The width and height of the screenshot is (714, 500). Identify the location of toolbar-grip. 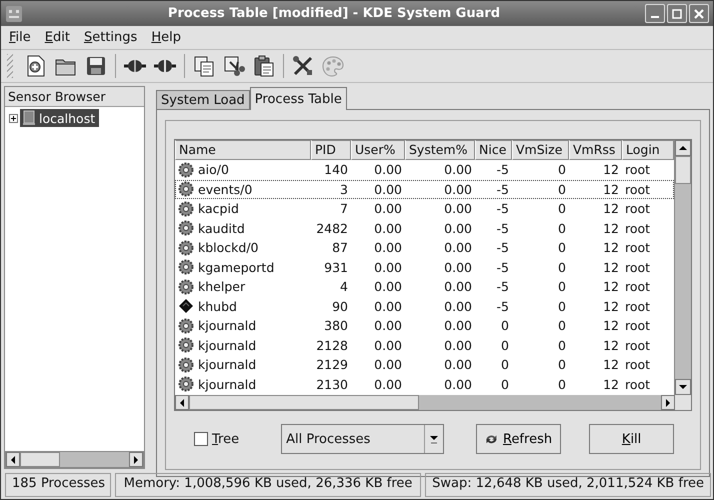
(10, 66).